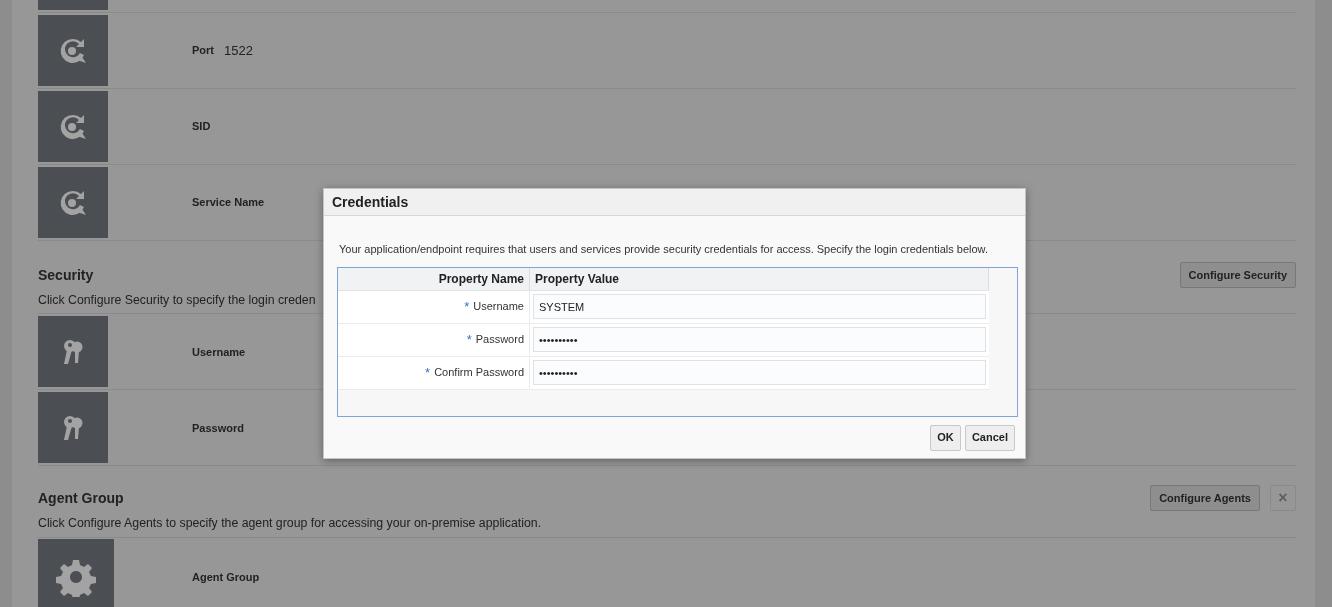 The width and height of the screenshot is (1332, 607). What do you see at coordinates (1237, 275) in the screenshot?
I see `configure-button: Configure Security` at bounding box center [1237, 275].